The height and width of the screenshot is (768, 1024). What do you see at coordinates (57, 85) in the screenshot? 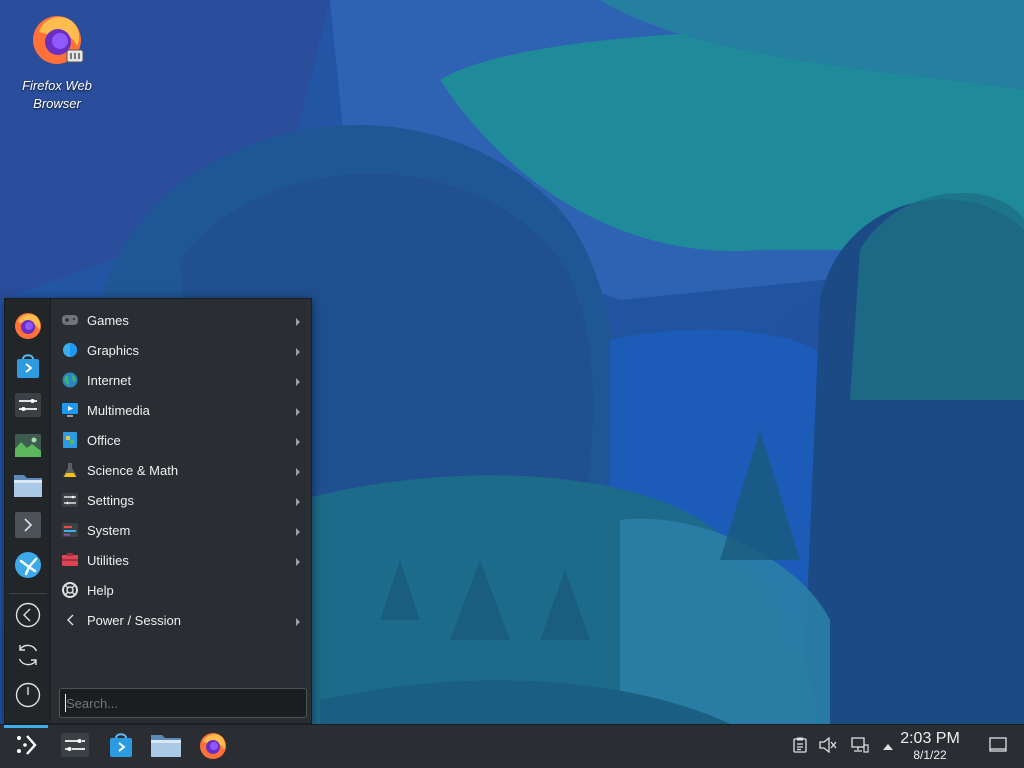
I see `desktop-icon-label-line1: Firefox Web` at bounding box center [57, 85].